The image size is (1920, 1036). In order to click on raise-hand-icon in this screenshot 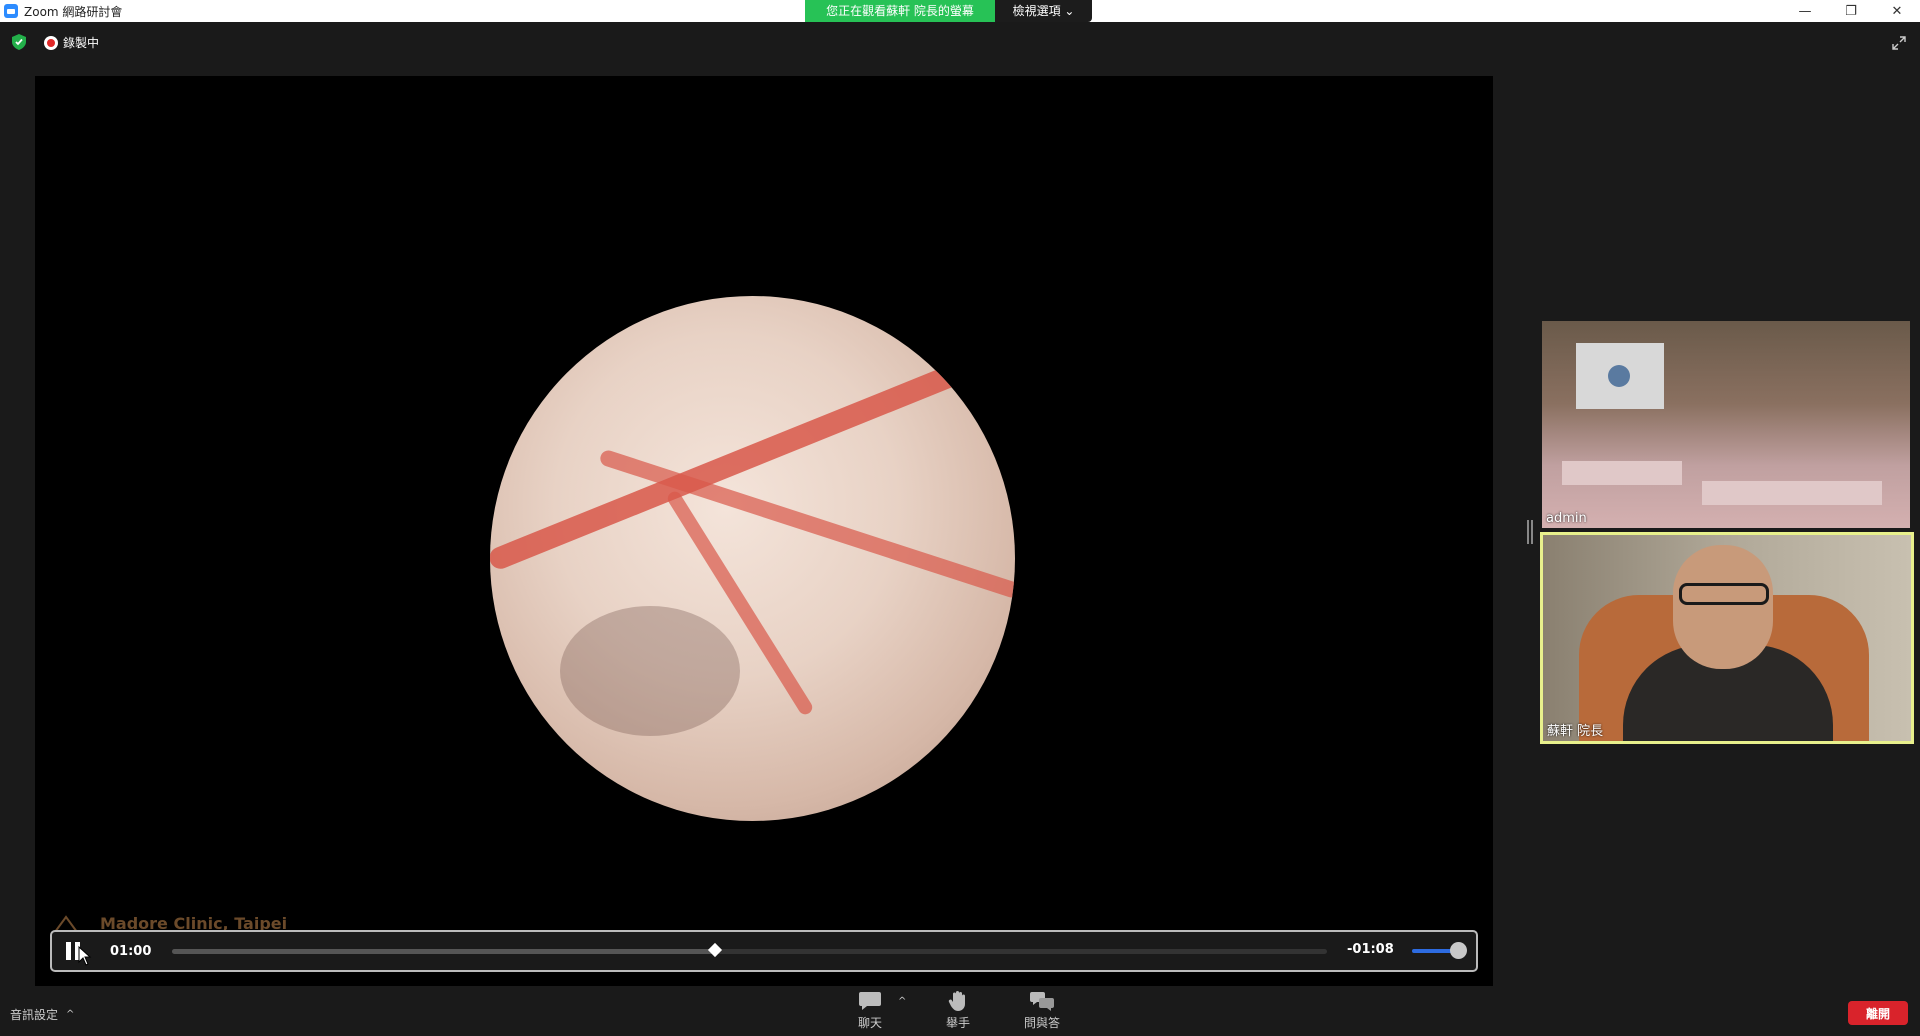, I will do `click(956, 1001)`.